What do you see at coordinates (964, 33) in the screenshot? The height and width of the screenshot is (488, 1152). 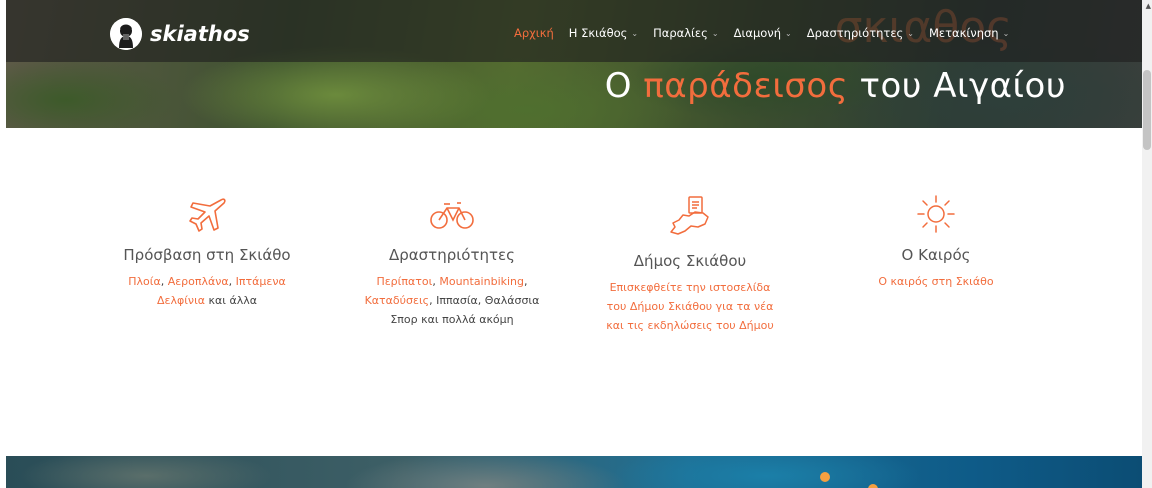 I see `nav-item-label: Μετακίνηση` at bounding box center [964, 33].